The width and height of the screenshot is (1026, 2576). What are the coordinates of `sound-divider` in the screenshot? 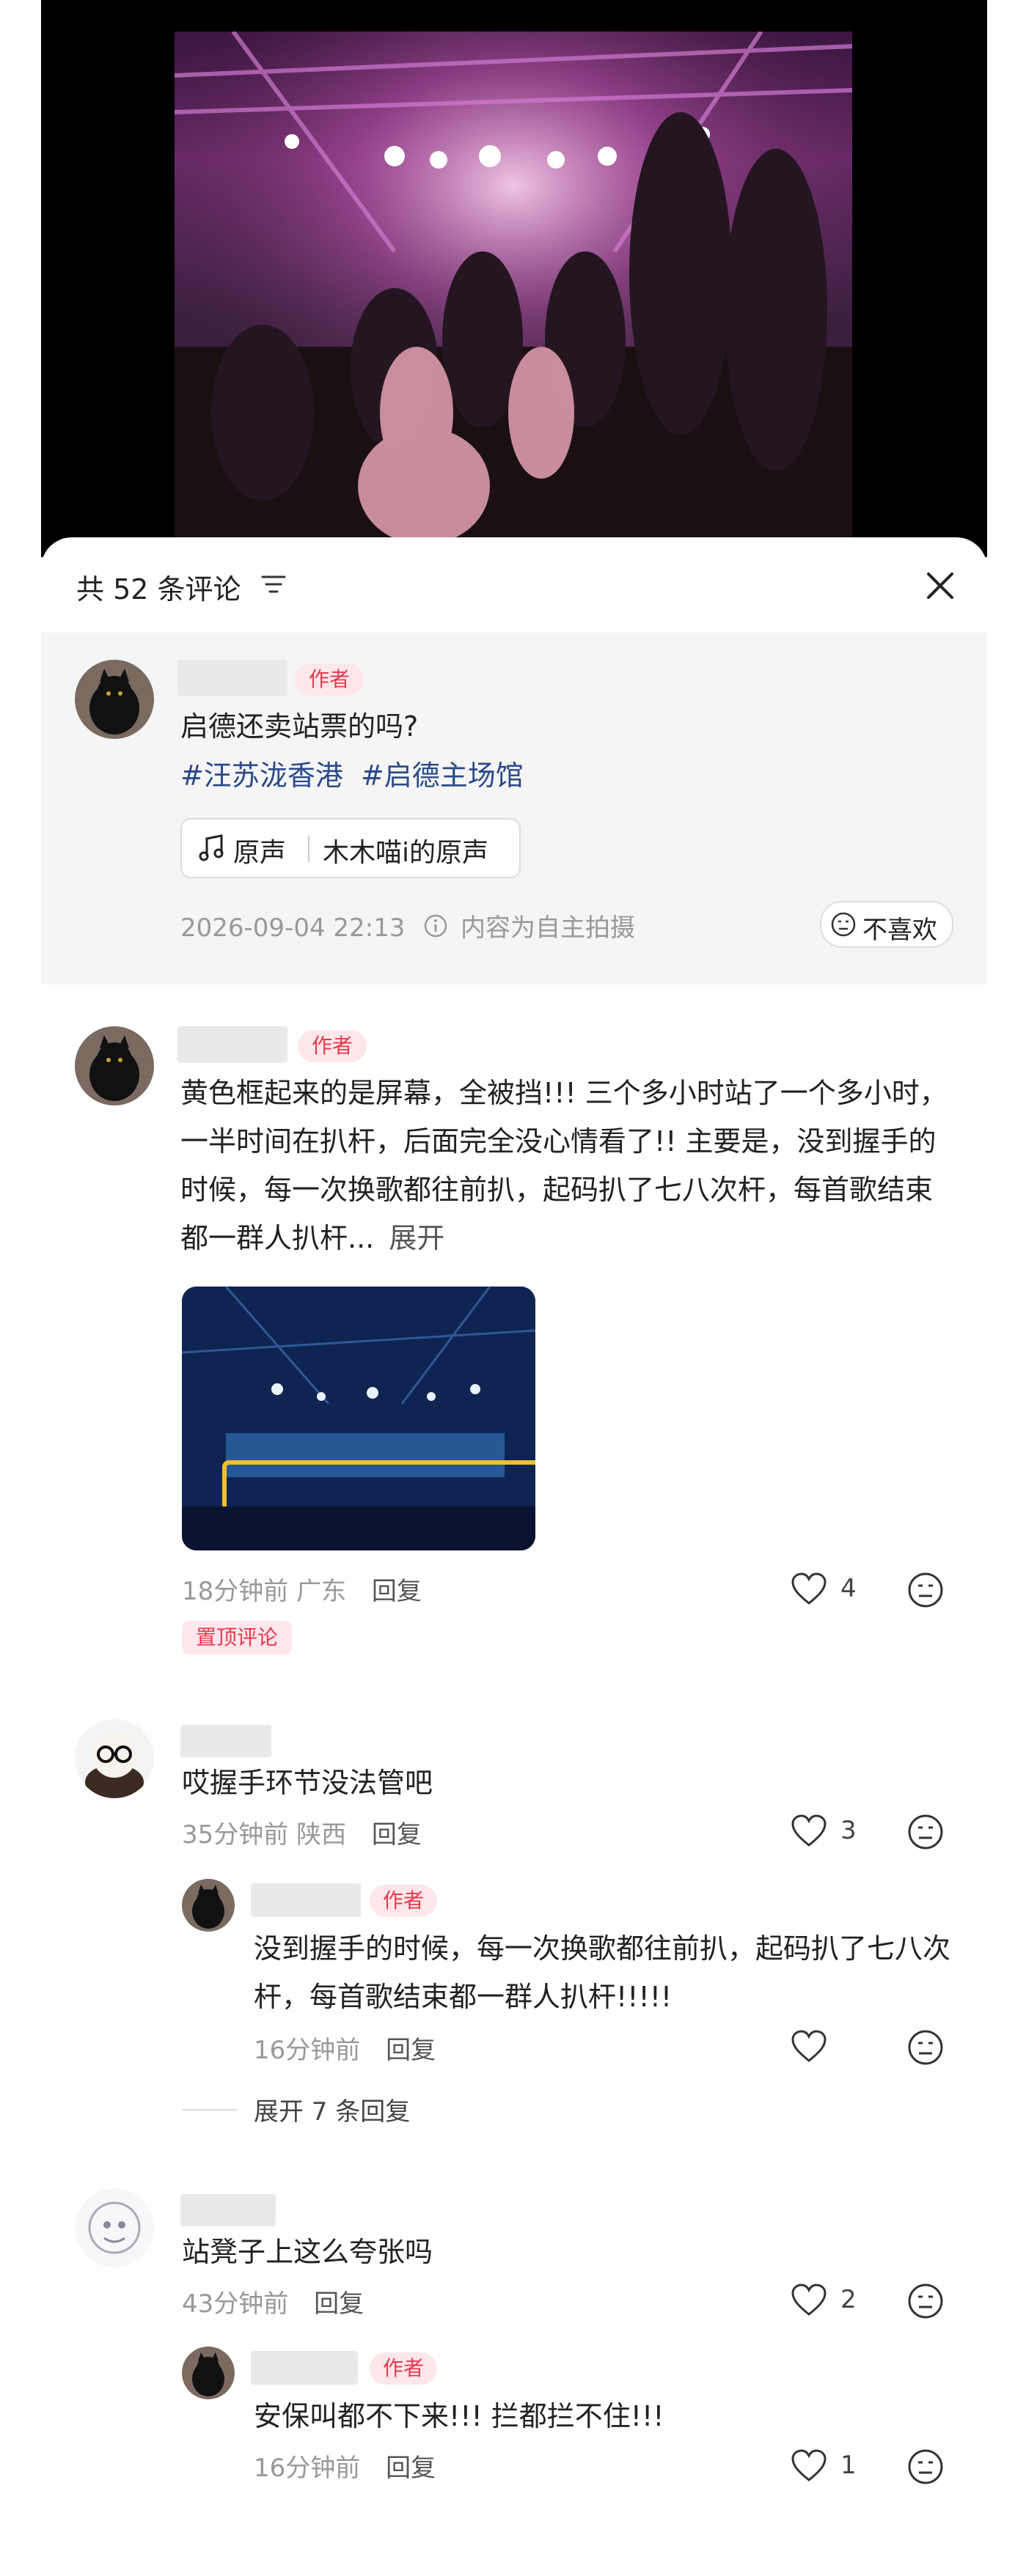 It's located at (308, 849).